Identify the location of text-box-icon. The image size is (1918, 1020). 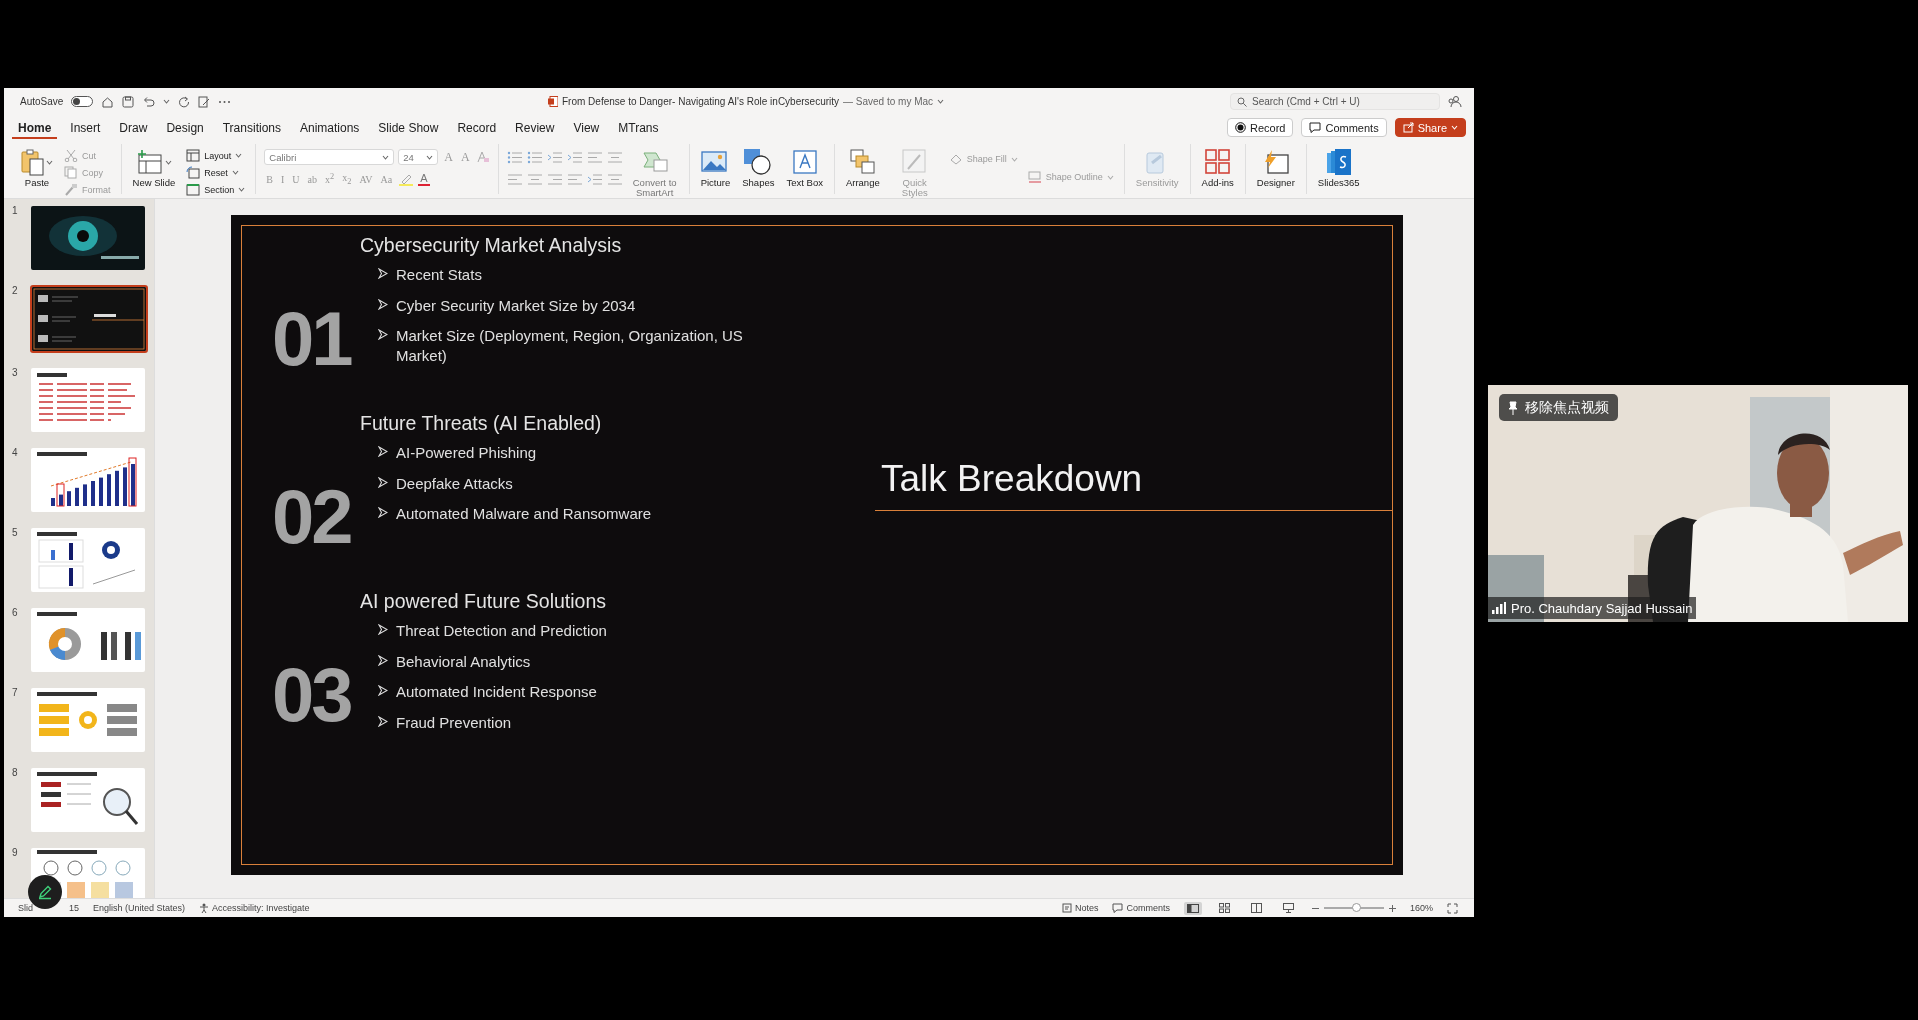
(804, 162).